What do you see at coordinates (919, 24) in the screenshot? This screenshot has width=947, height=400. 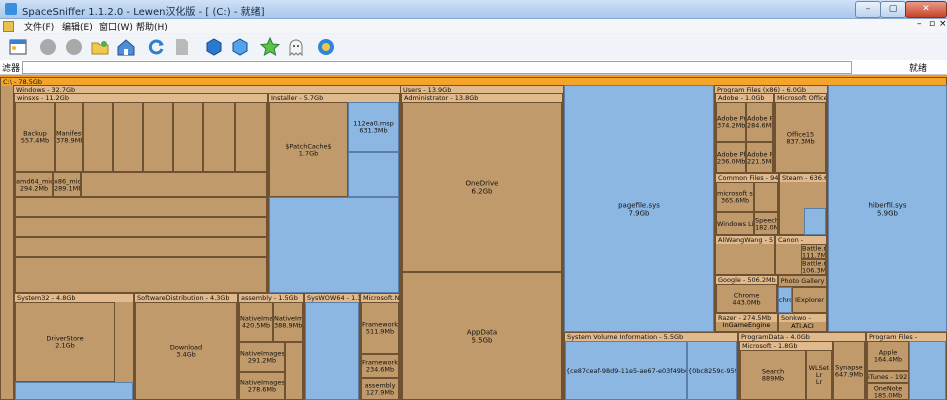 I see `menu-minimize: –` at bounding box center [919, 24].